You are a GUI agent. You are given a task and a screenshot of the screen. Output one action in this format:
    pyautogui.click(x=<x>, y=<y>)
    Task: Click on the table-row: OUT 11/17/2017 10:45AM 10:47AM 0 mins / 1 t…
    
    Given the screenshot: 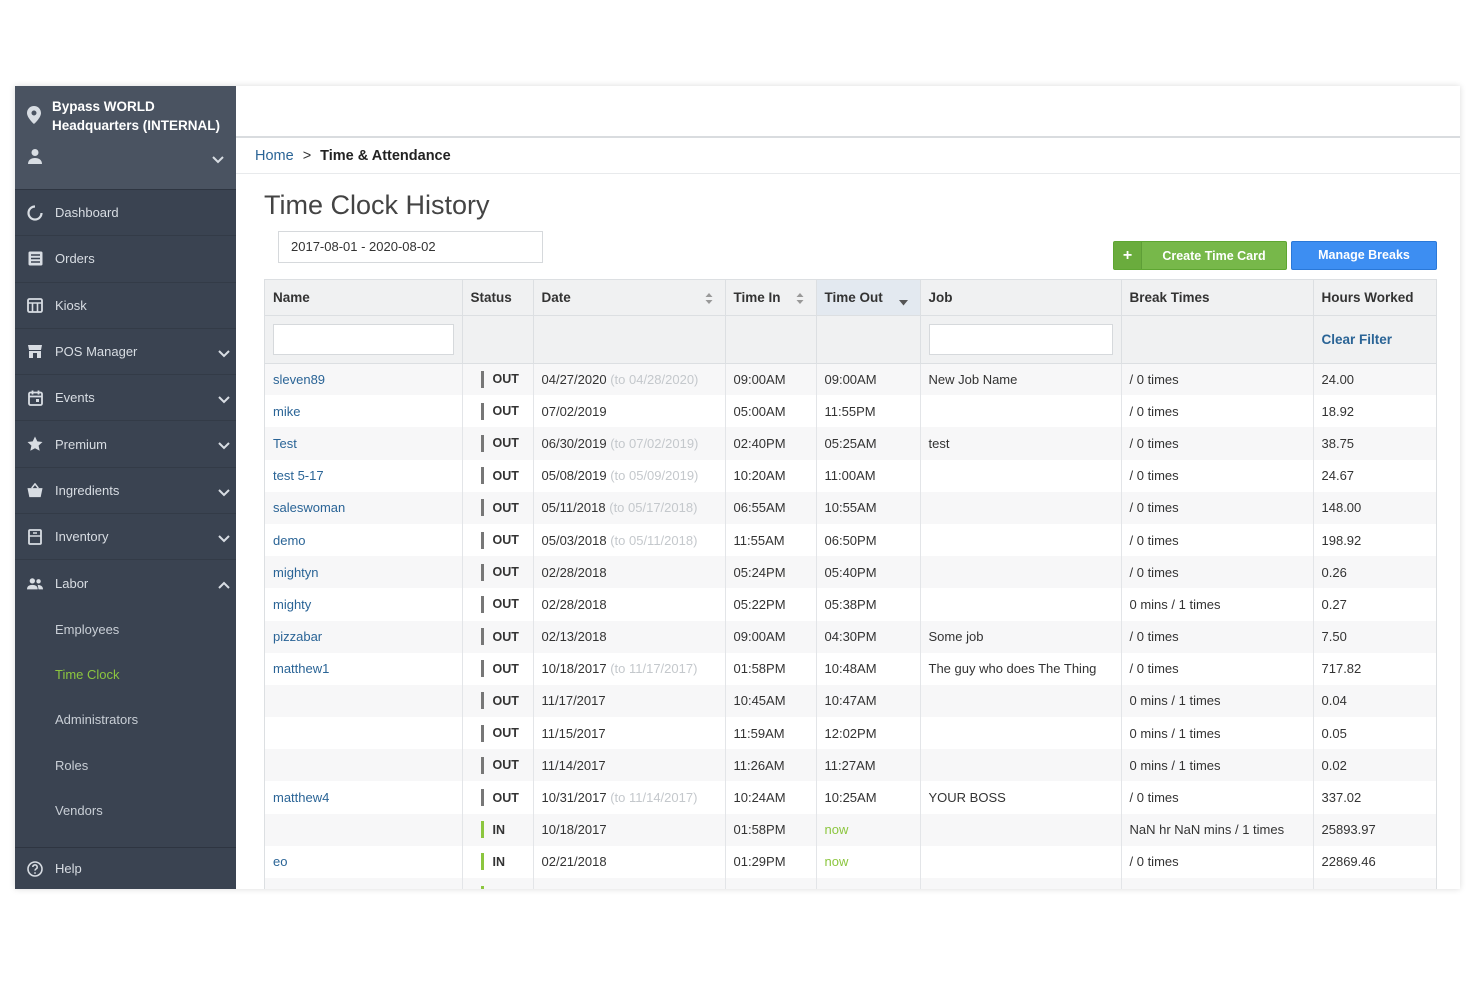 What is the action you would take?
    pyautogui.click(x=850, y=701)
    